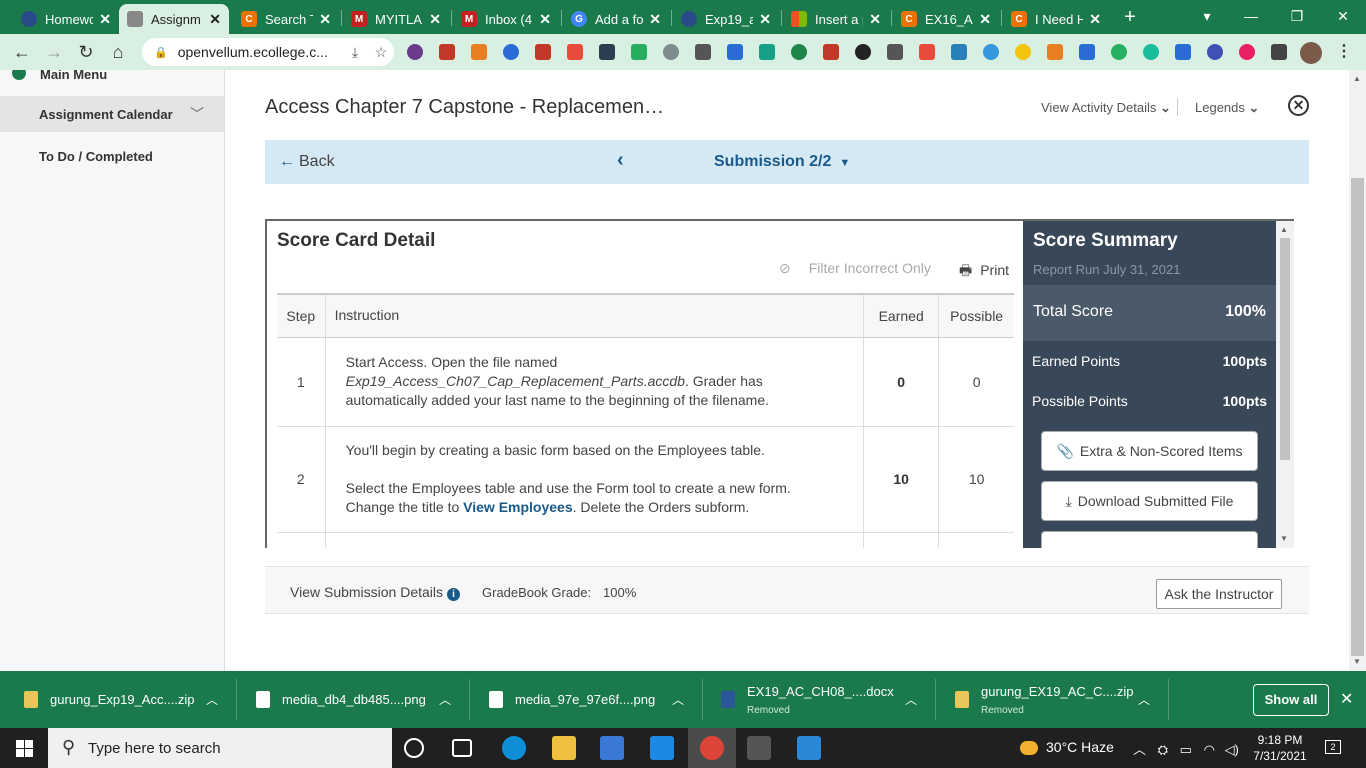 The height and width of the screenshot is (768, 1366). I want to click on download-submitted-file-button: ⤓ Download Submitted File, so click(1149, 501).